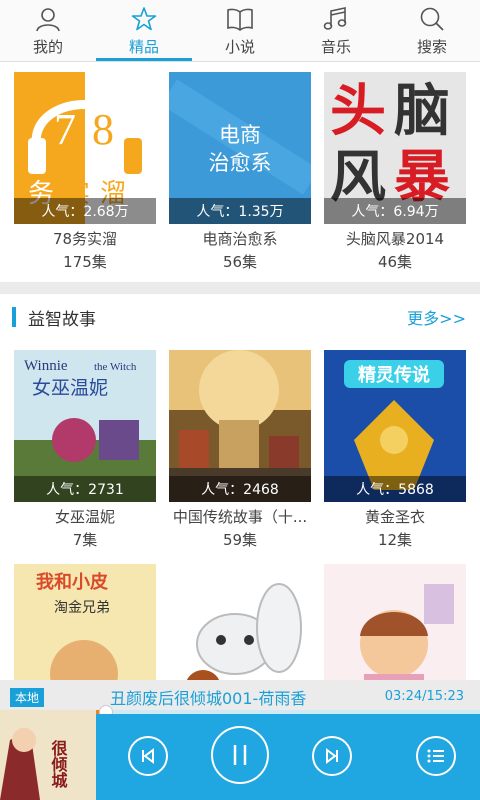 The image size is (480, 800). I want to click on album-title: 78务实溜, so click(85, 239).